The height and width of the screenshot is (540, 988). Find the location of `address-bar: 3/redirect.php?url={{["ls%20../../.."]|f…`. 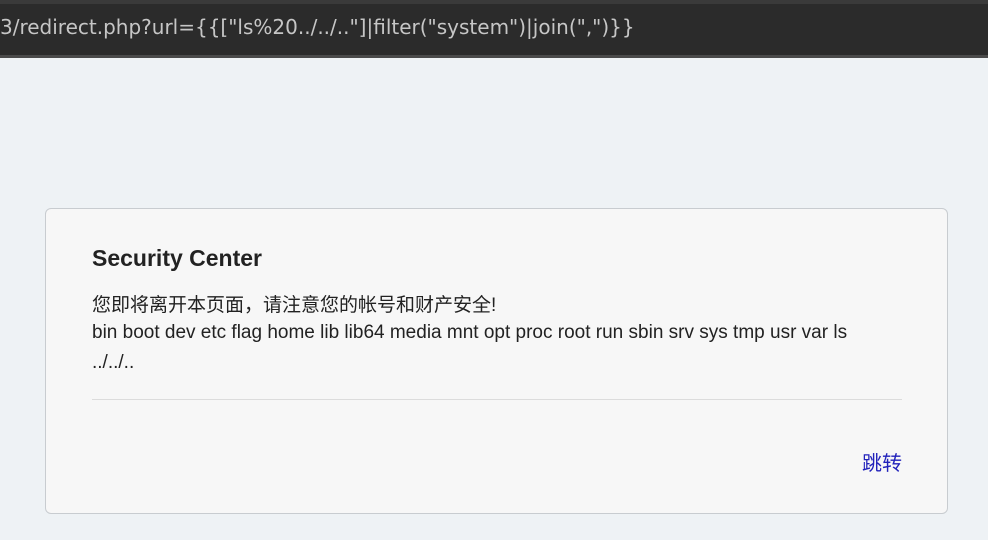

address-bar: 3/redirect.php?url={{["ls%20../../.."]|f… is located at coordinates (494, 29).